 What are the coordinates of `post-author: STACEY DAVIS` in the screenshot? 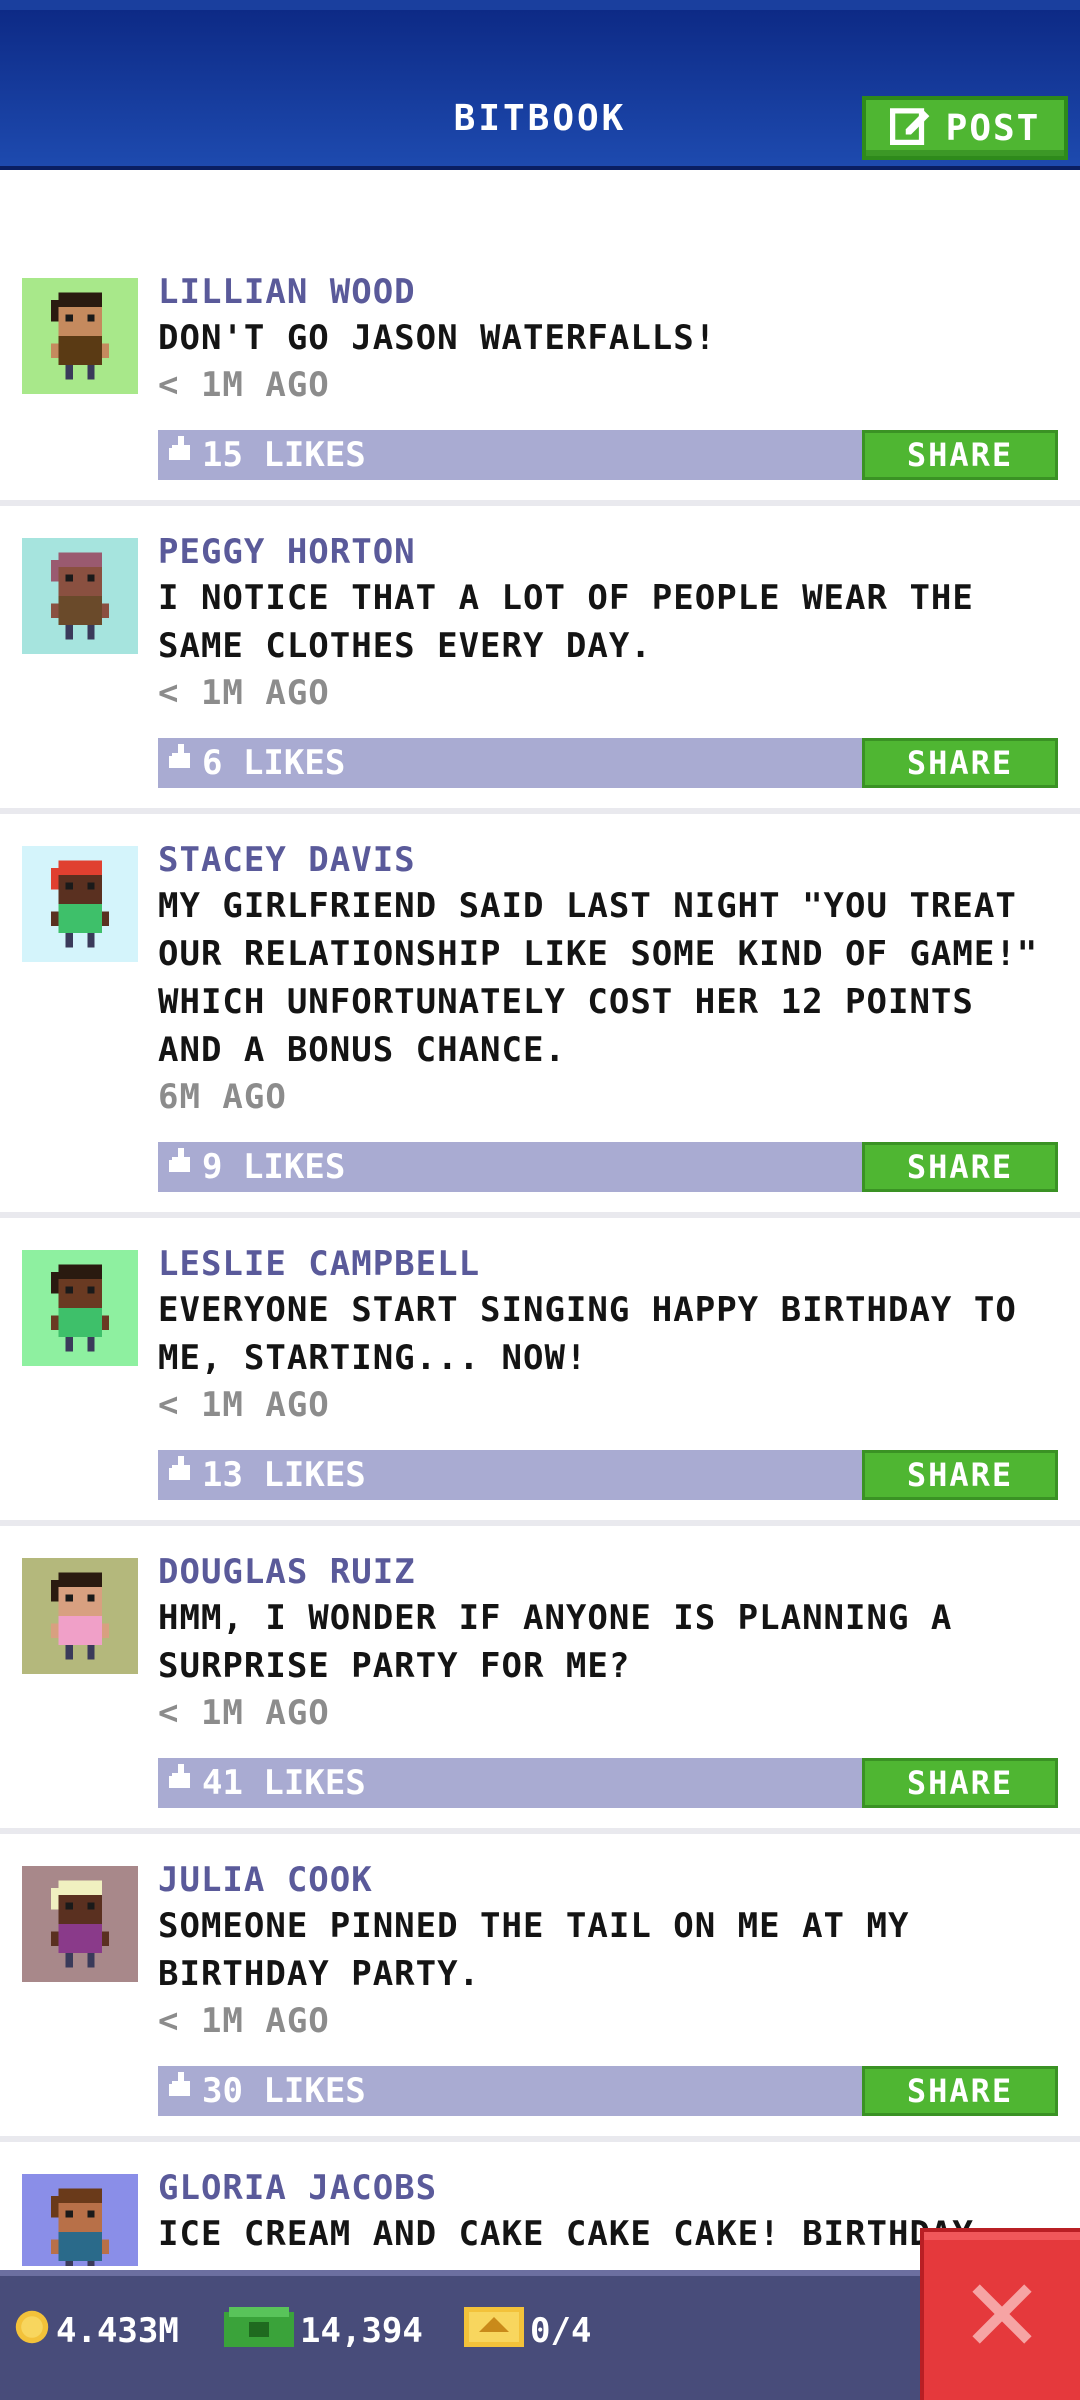 It's located at (608, 860).